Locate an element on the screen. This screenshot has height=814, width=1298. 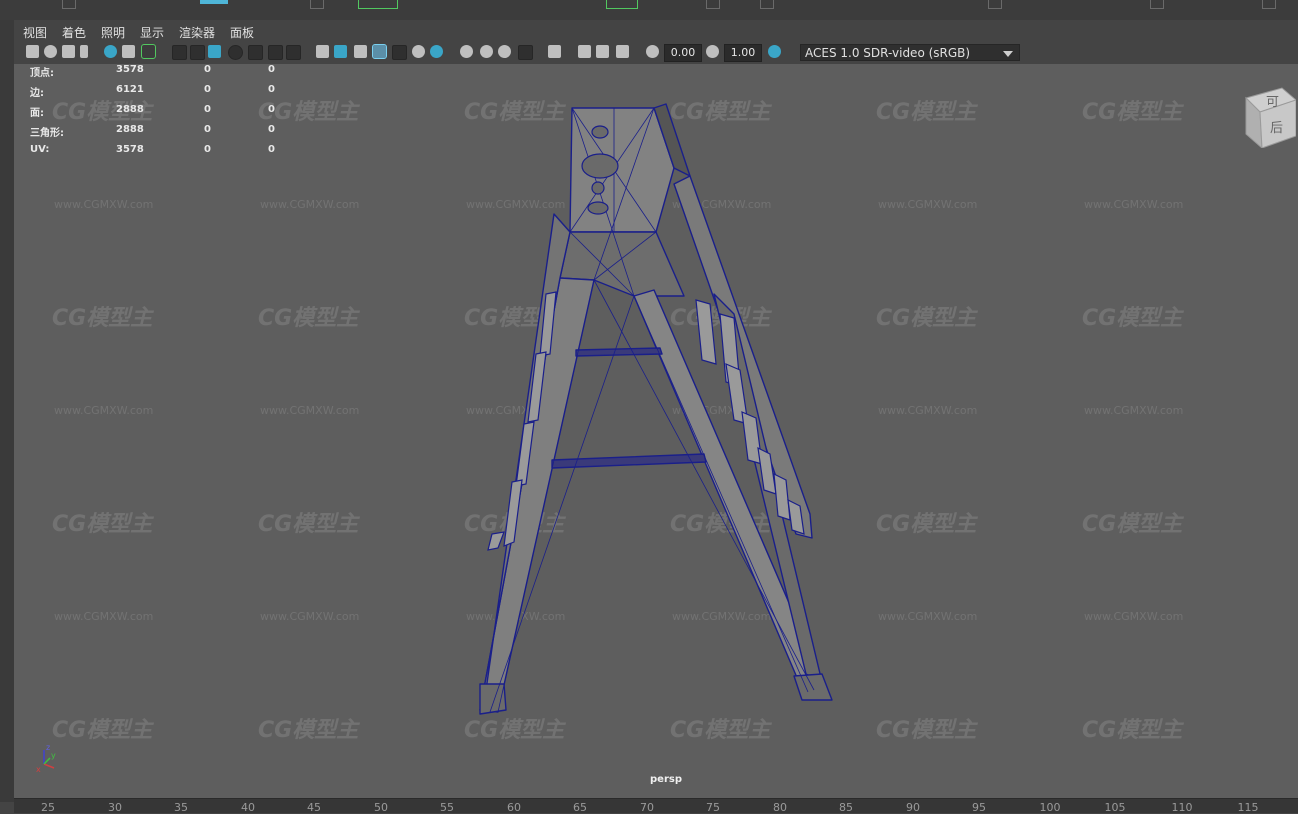
exposure-field: 0.00 is located at coordinates (683, 53).